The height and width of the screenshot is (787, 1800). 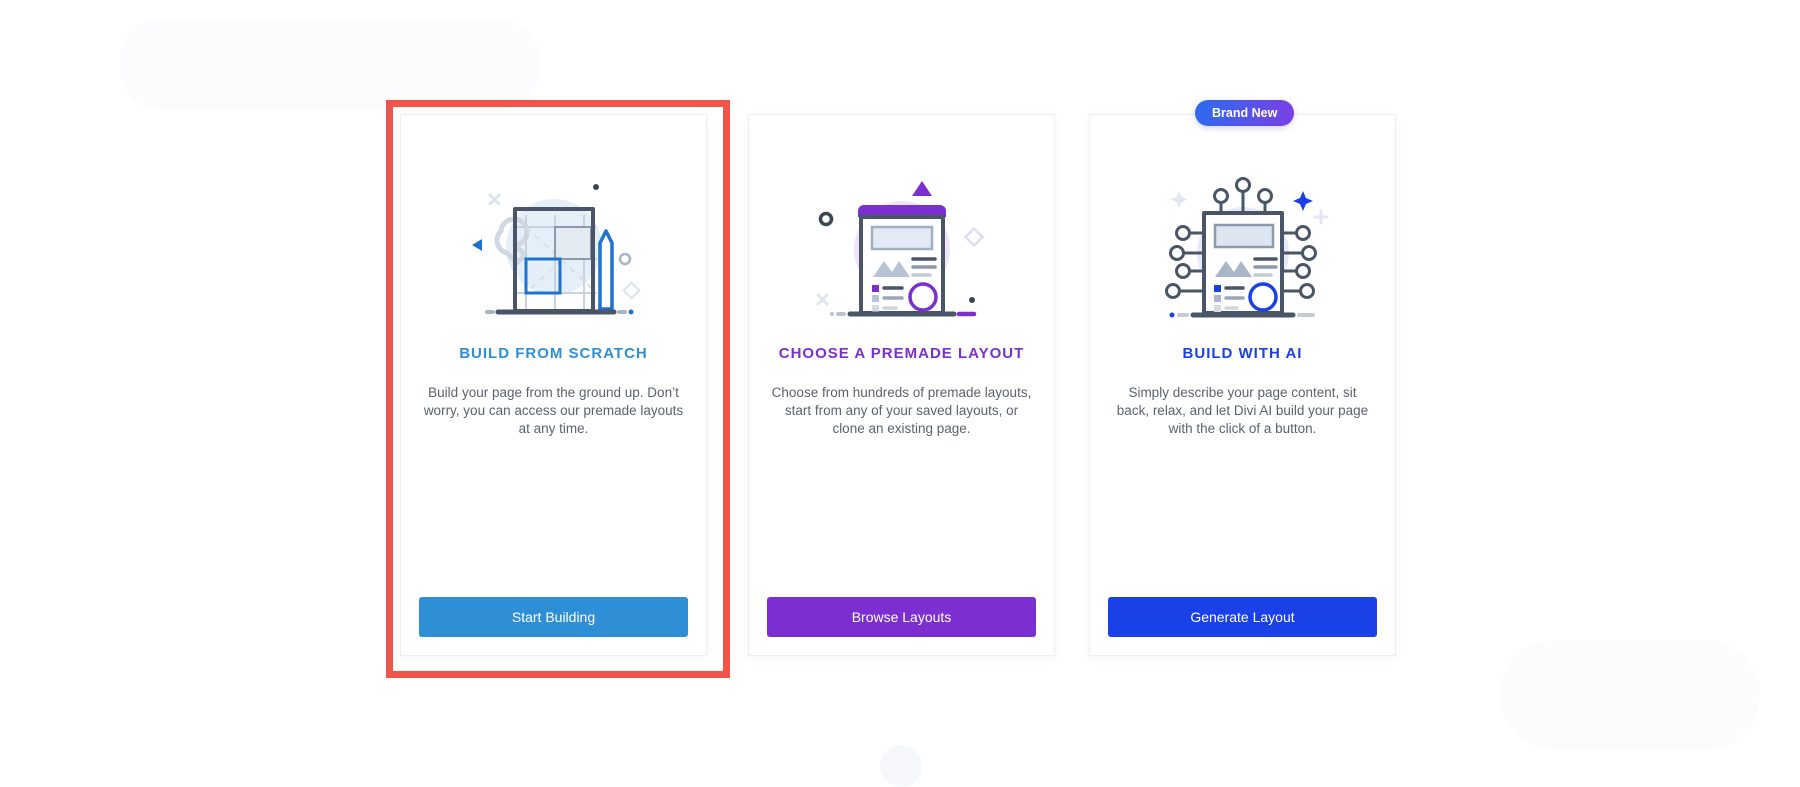 What do you see at coordinates (1245, 113) in the screenshot?
I see `brand-new-badge: Brand New` at bounding box center [1245, 113].